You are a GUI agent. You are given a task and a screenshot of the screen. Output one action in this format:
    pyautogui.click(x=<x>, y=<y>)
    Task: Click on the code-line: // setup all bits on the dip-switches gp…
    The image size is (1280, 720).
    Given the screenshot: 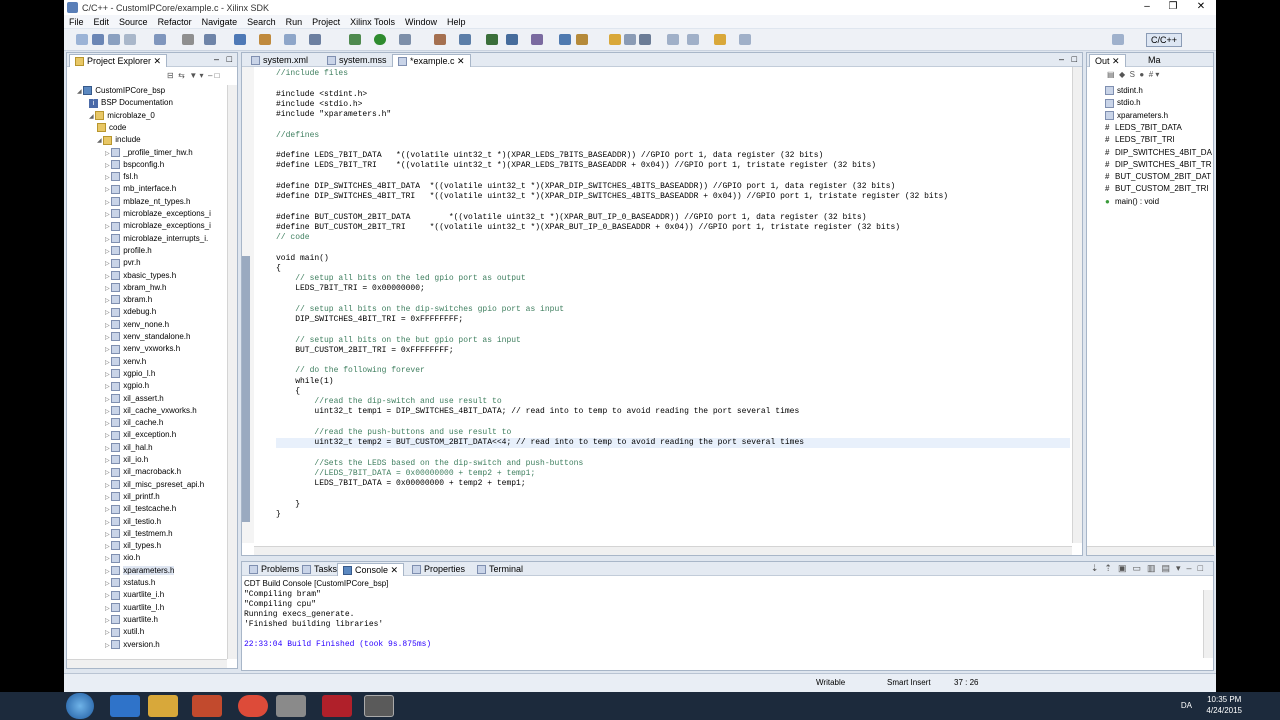 What is the action you would take?
    pyautogui.click(x=420, y=310)
    